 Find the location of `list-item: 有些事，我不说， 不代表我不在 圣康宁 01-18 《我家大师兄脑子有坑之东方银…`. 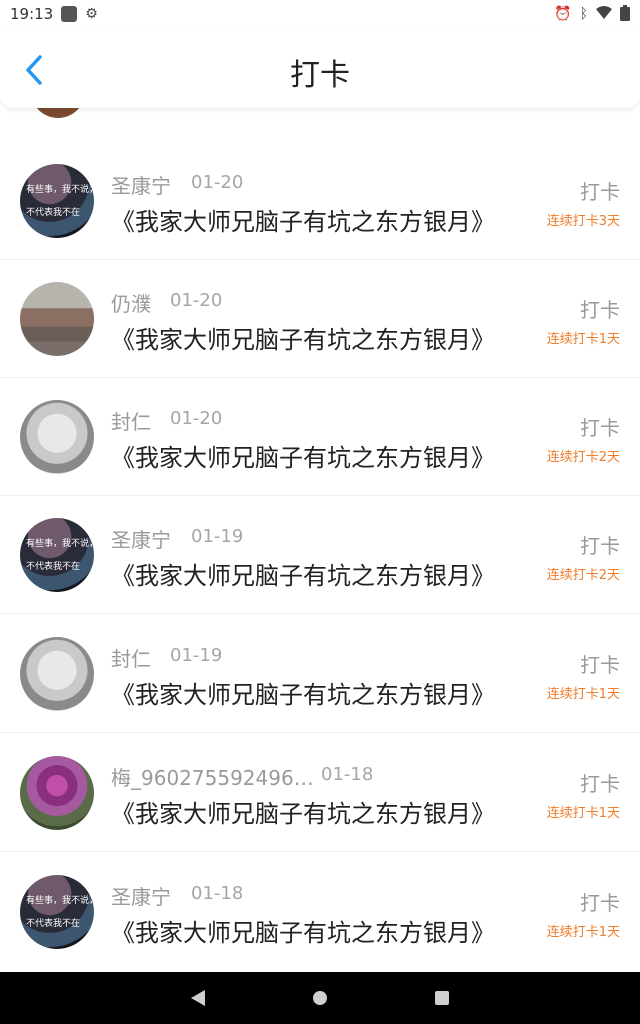

list-item: 有些事，我不说， 不代表我不在 圣康宁 01-18 《我家大师兄脑子有坑之东方银… is located at coordinates (320, 912).